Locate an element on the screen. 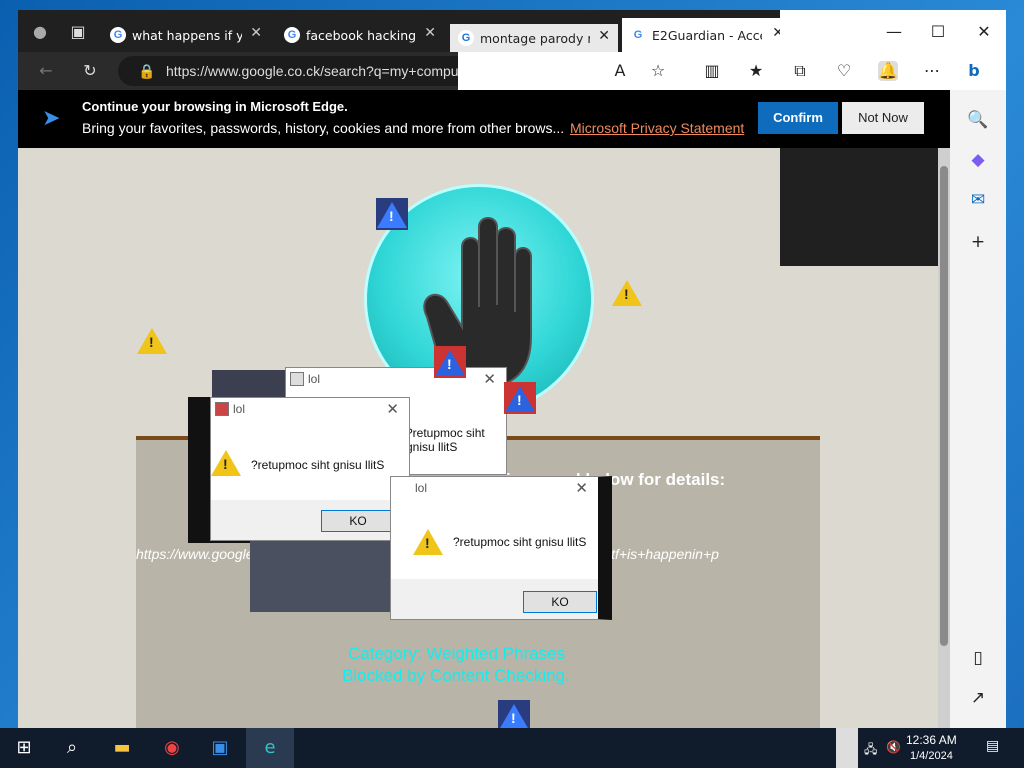  tab-2: G facebook hacking to ✕ is located at coordinates (360, 35).